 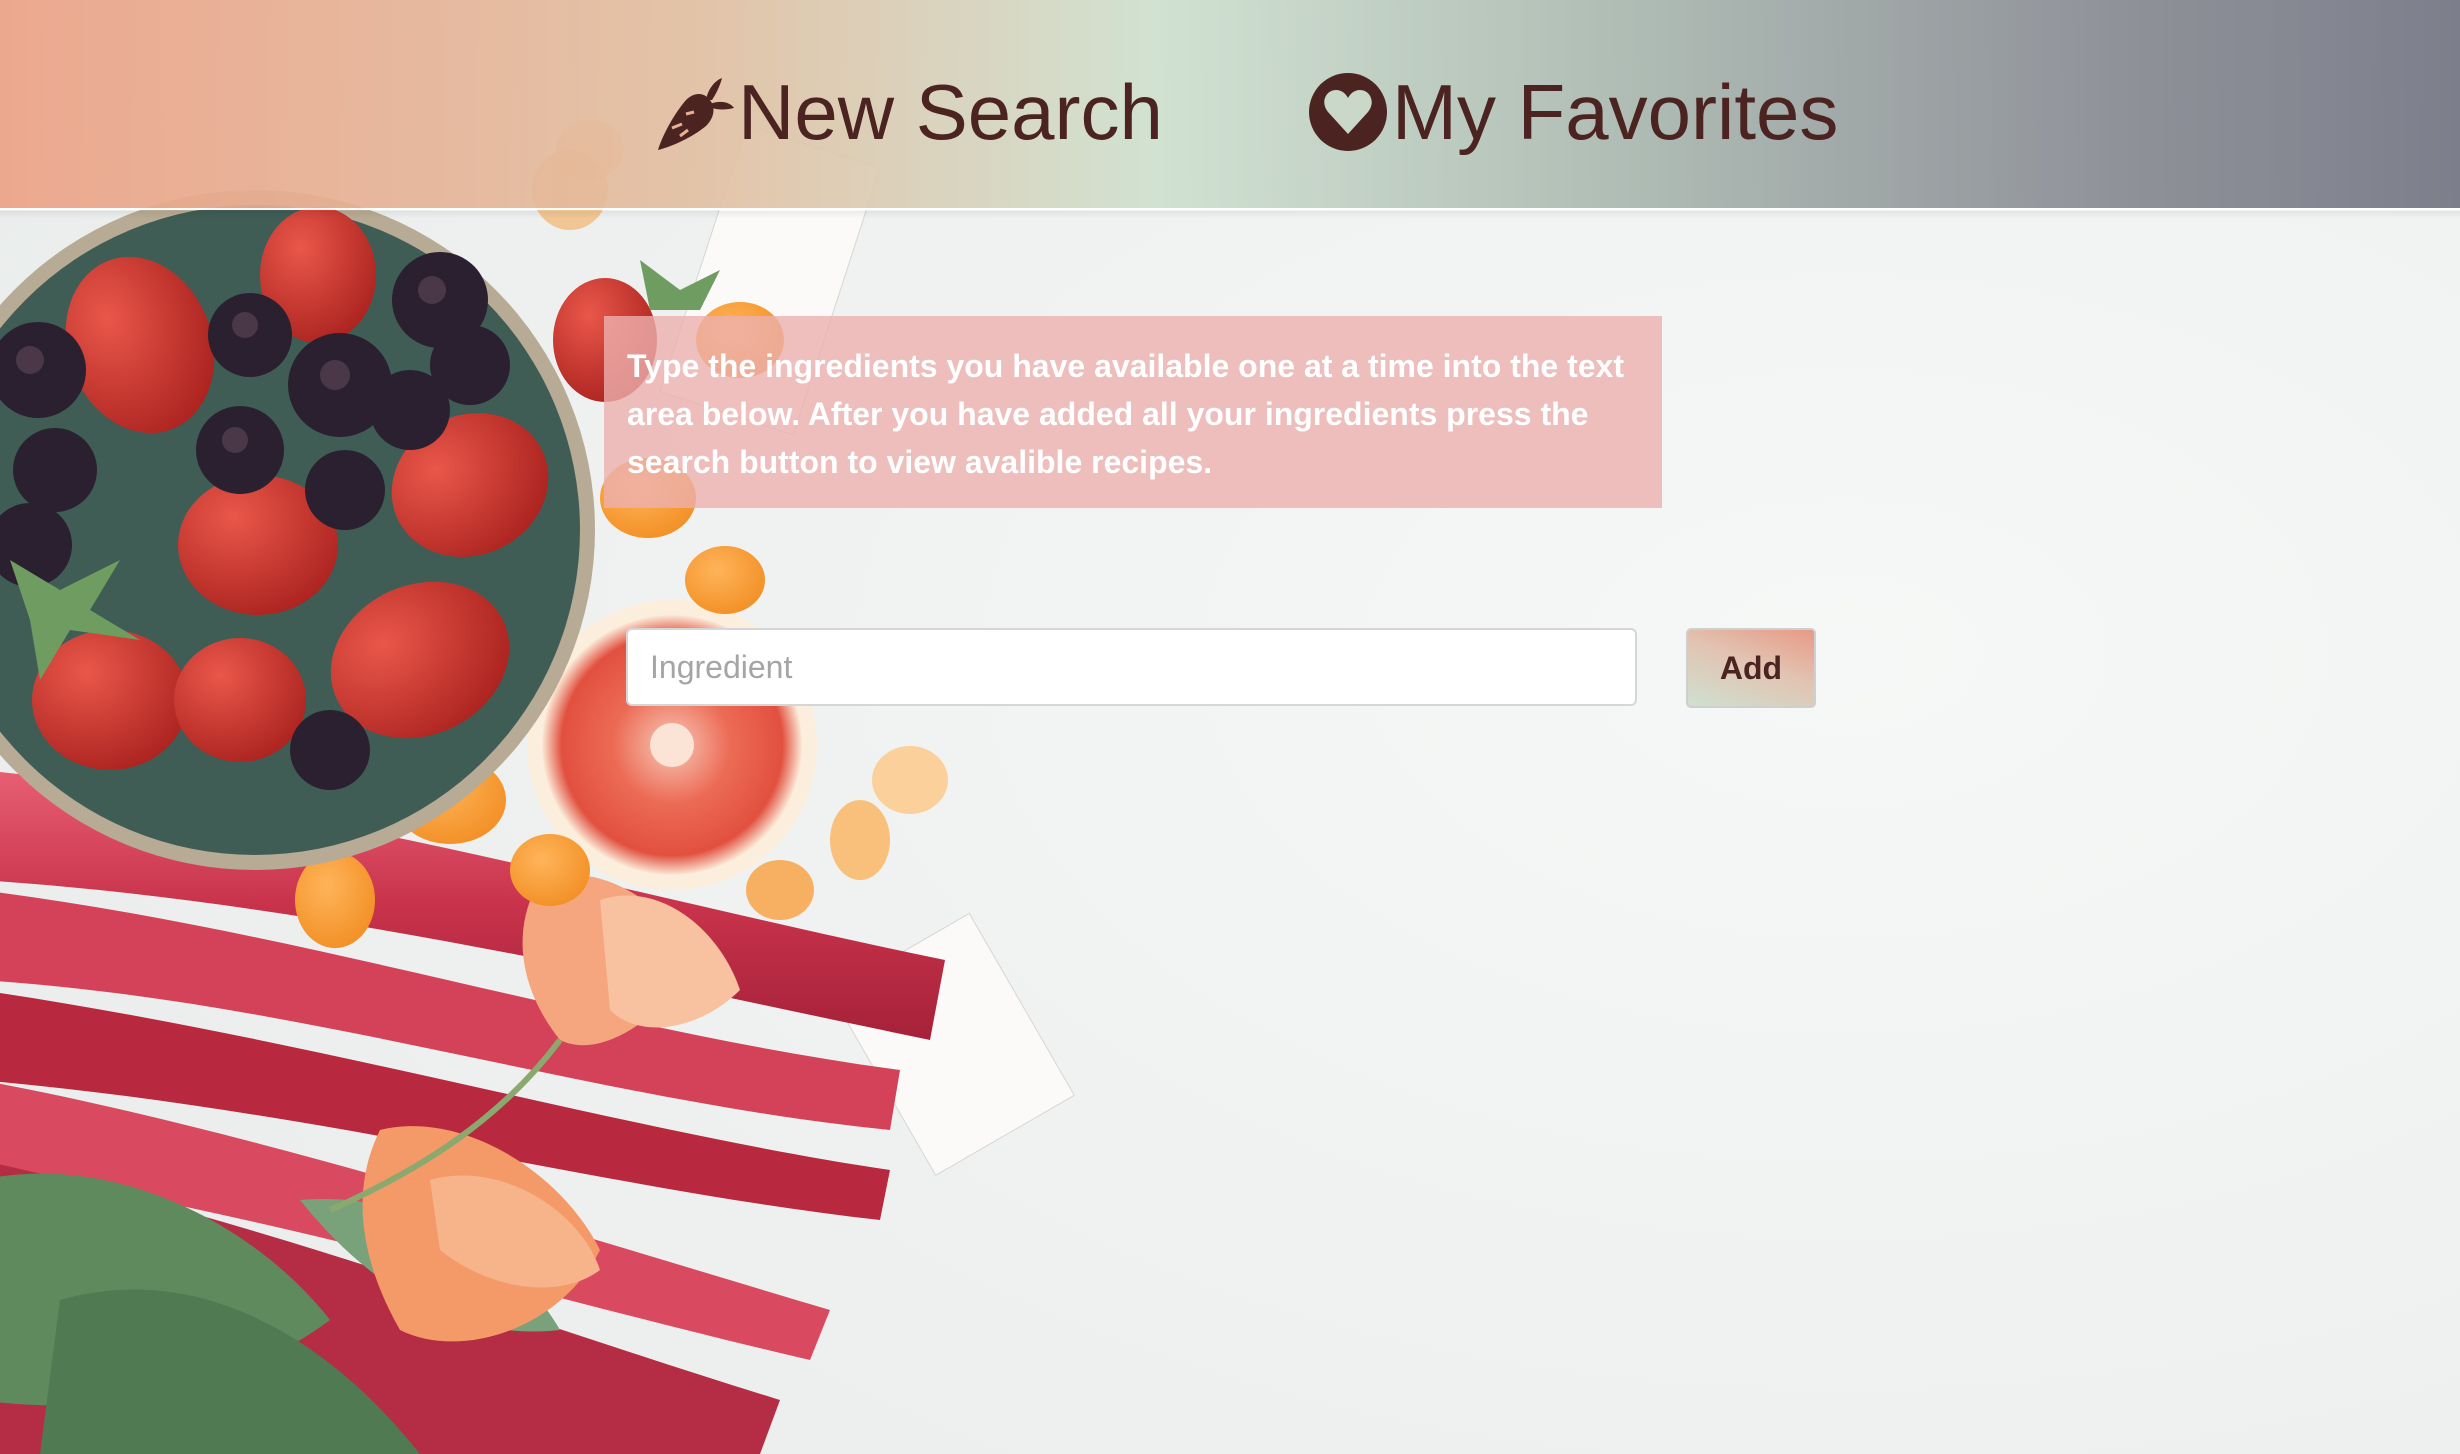 I want to click on nav-new-search-label: New Search, so click(x=950, y=112).